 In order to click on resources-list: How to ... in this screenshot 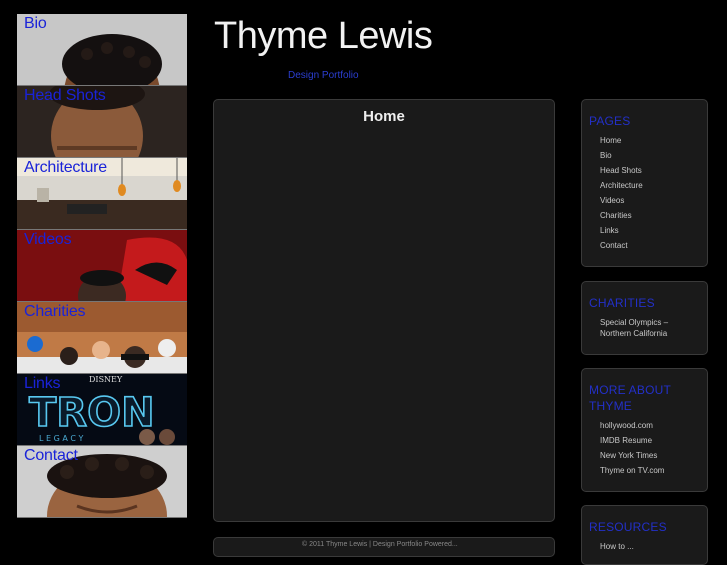, I will do `click(644, 546)`.